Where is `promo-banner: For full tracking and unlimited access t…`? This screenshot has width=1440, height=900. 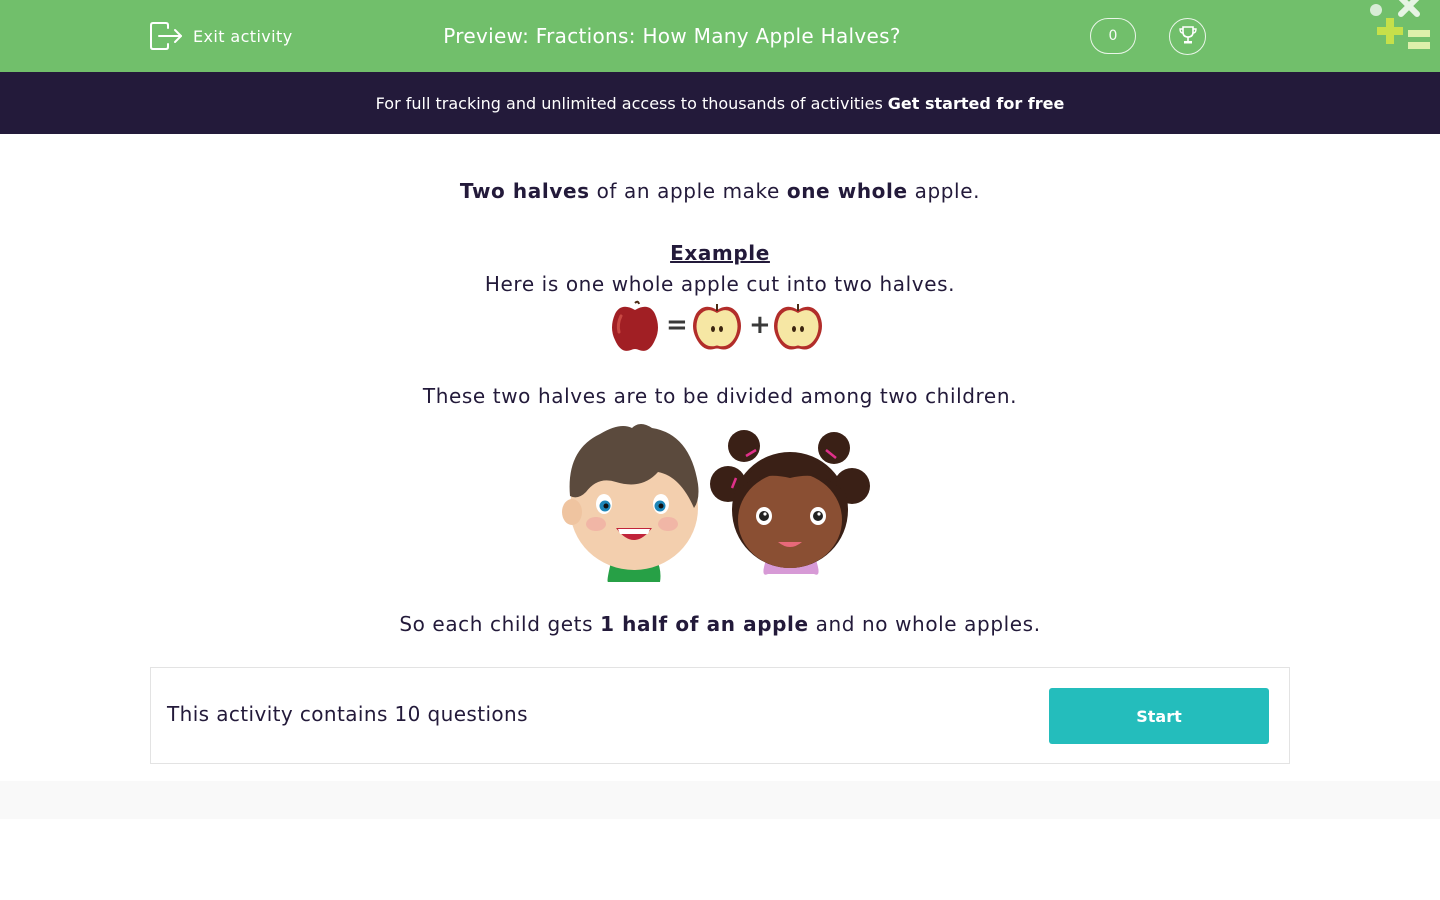 promo-banner: For full tracking and unlimited access t… is located at coordinates (720, 103).